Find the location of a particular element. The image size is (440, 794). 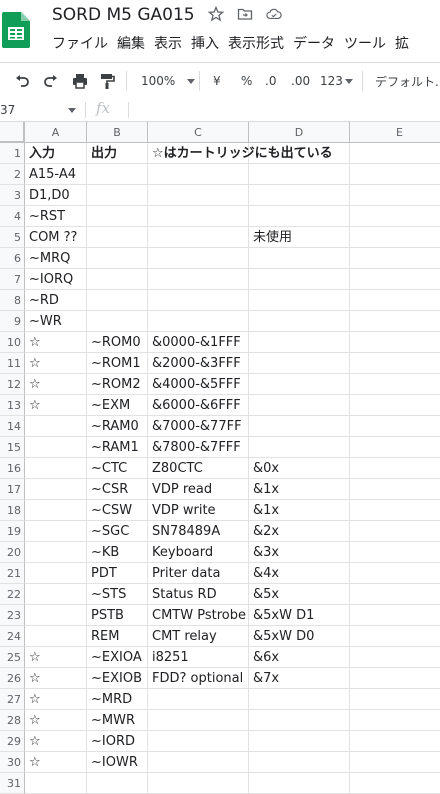

paint-format-icon is located at coordinates (107, 81).